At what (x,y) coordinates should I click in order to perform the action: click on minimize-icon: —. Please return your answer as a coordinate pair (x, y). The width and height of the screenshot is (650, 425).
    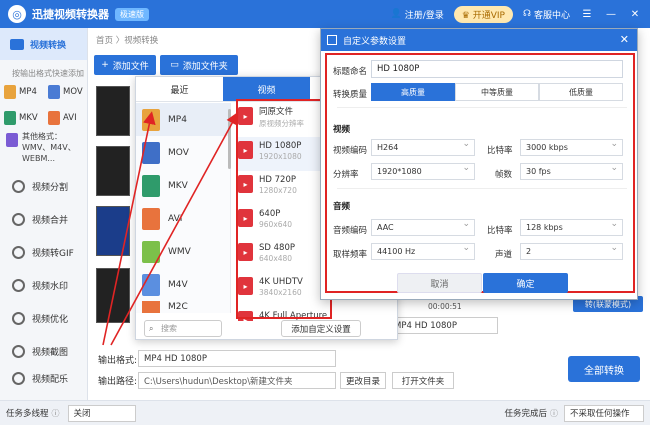
    Looking at the image, I should click on (611, 14).